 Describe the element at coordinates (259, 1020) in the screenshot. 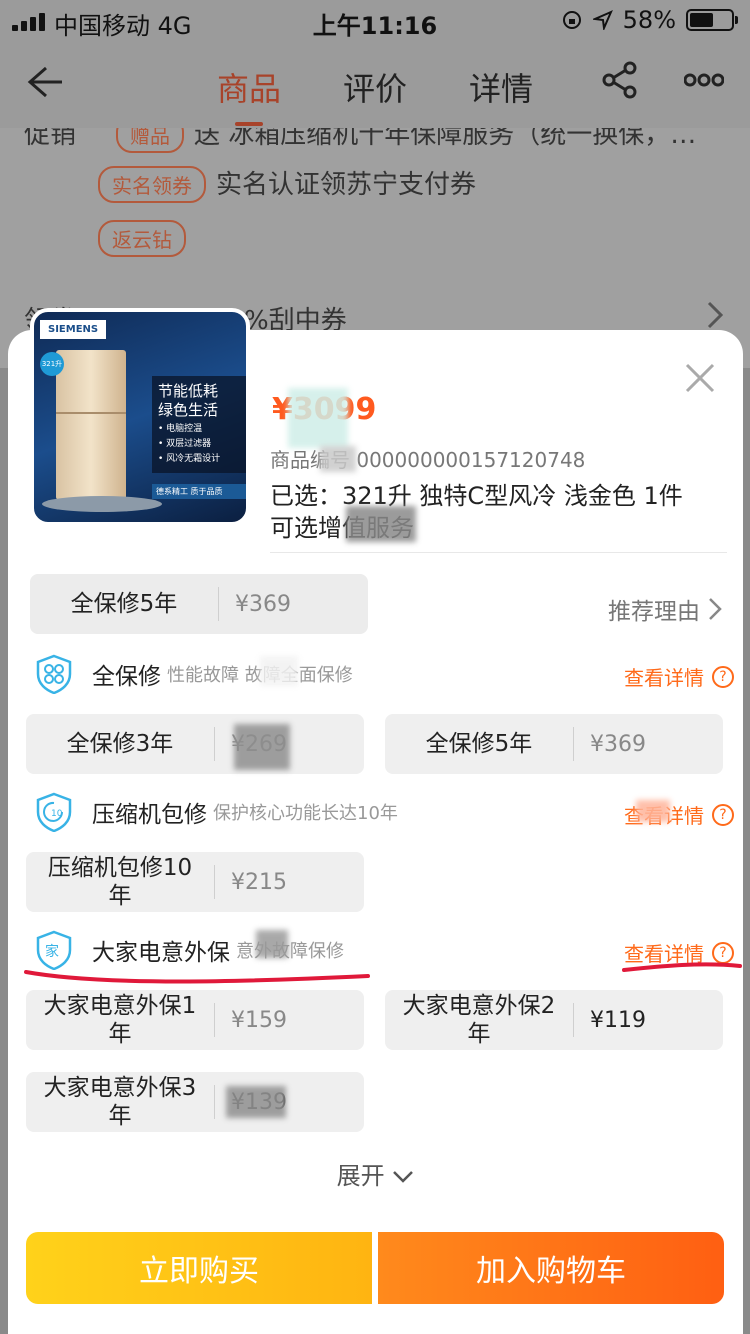

I see `option-price: ¥159` at that location.